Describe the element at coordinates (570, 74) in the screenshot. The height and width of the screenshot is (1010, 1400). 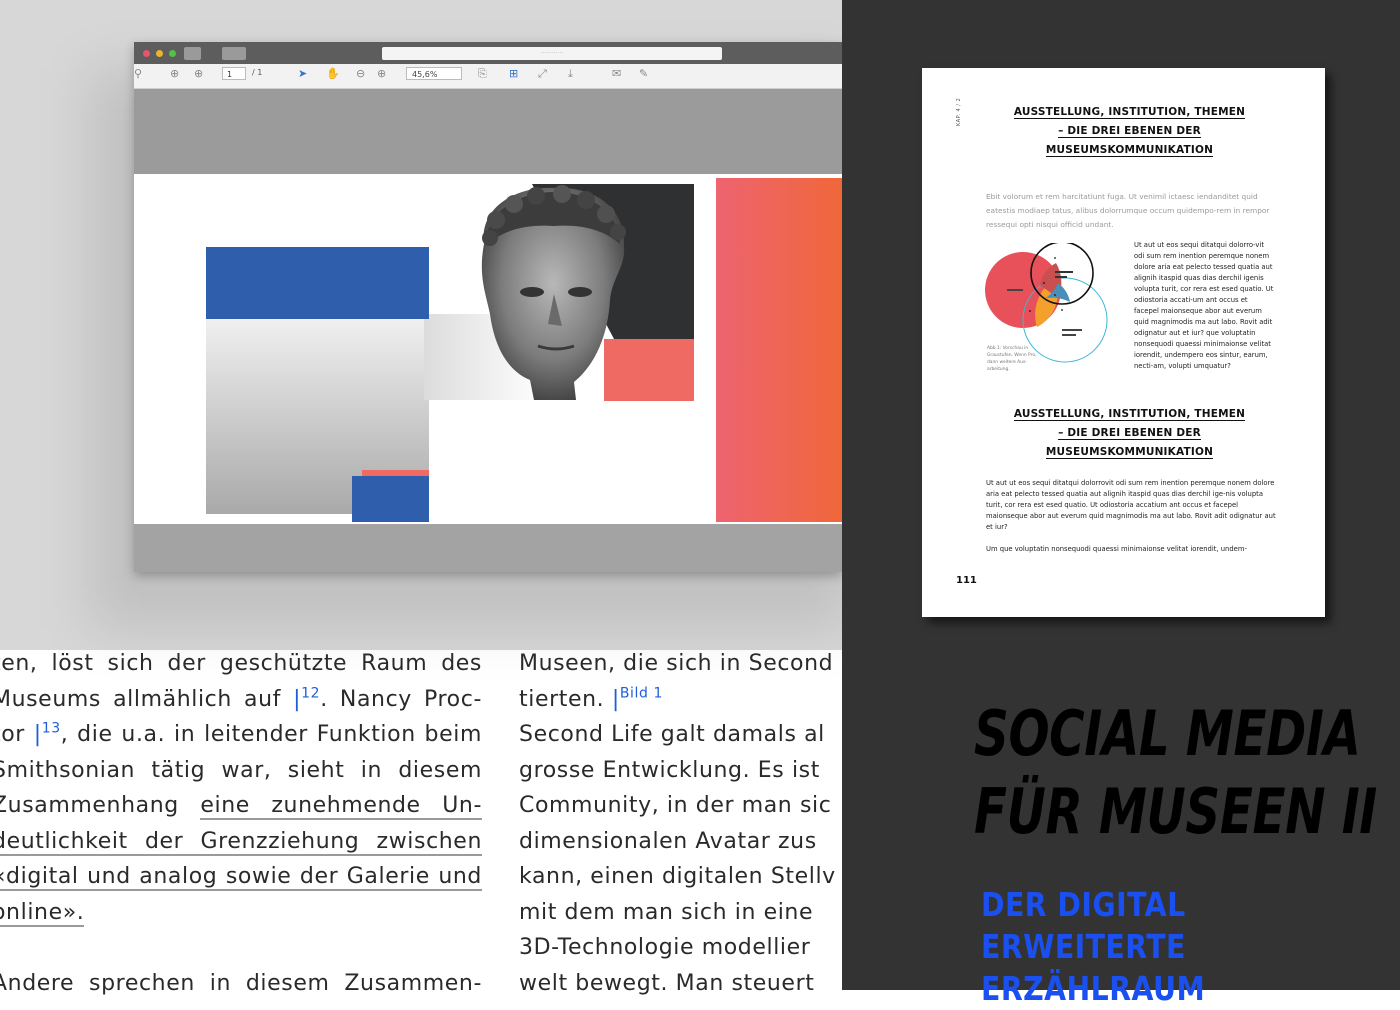
I see `download-icon: ⤓` at that location.